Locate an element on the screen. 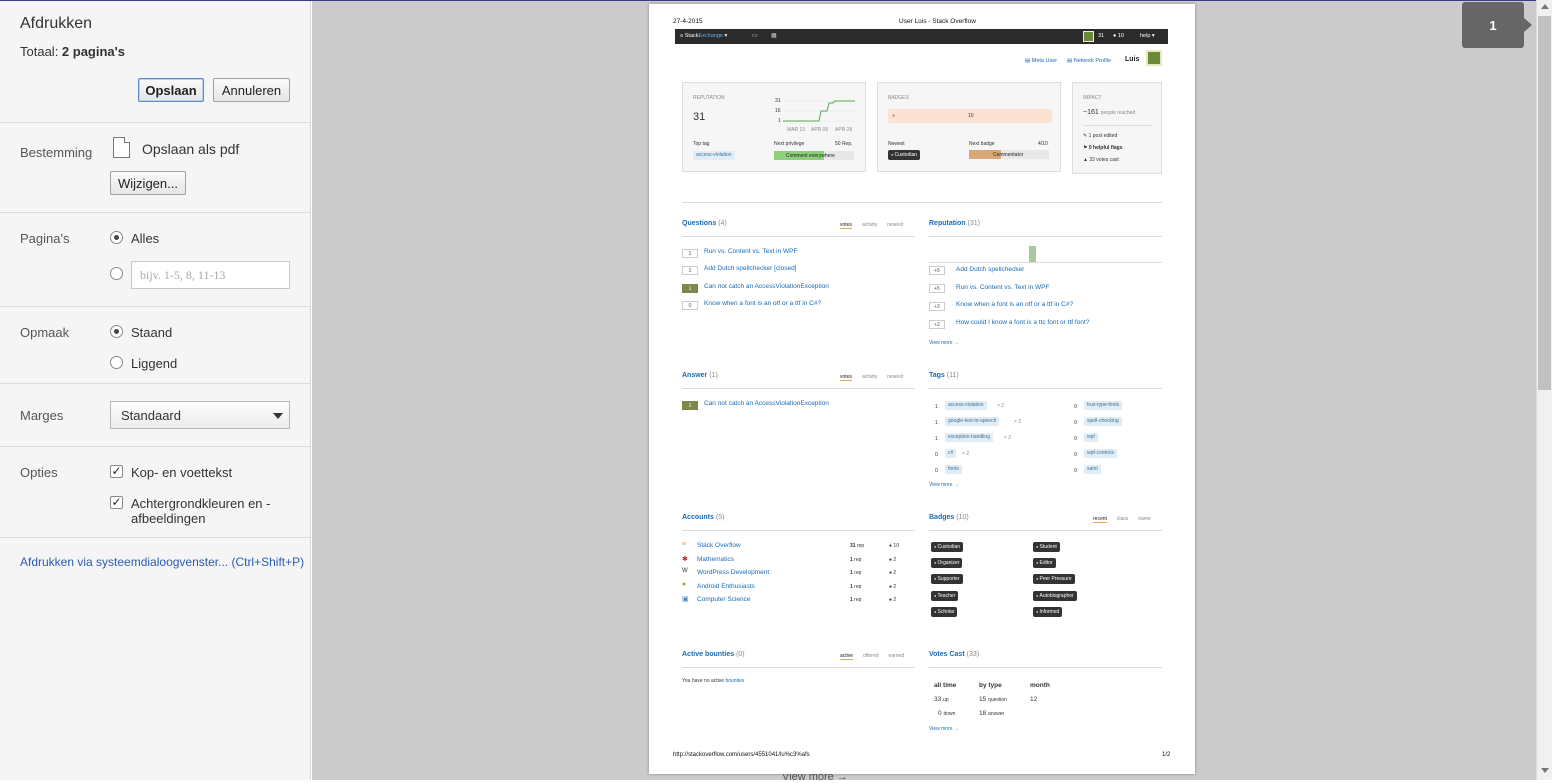  tag: exception-handling is located at coordinates (969, 437).